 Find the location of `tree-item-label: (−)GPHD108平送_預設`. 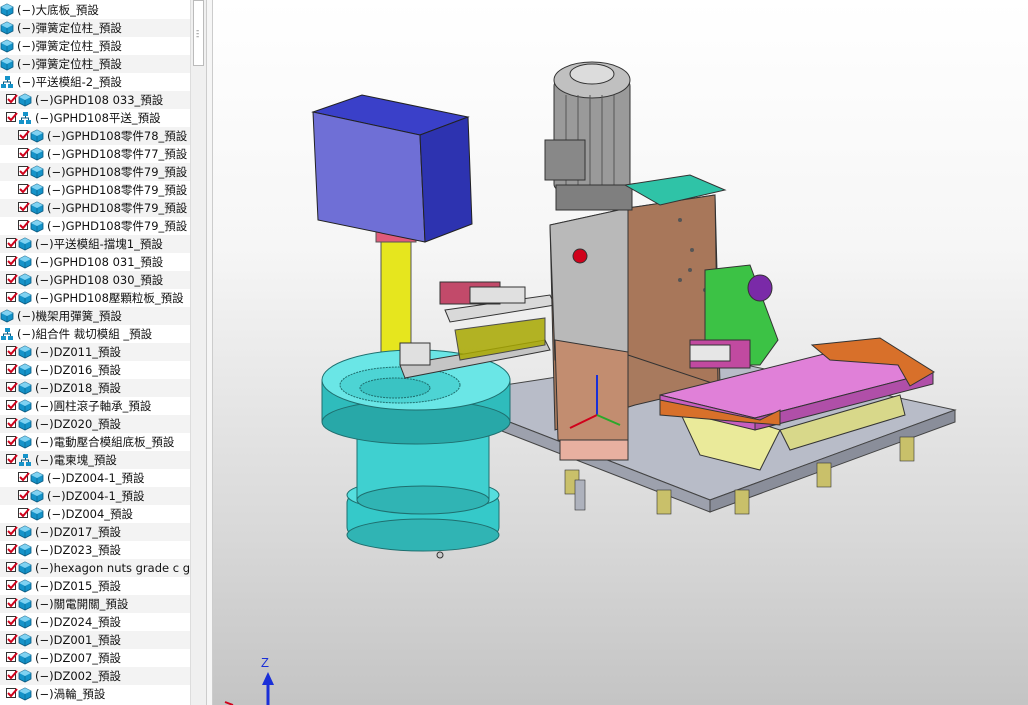

tree-item-label: (−)GPHD108平送_預設 is located at coordinates (98, 118).